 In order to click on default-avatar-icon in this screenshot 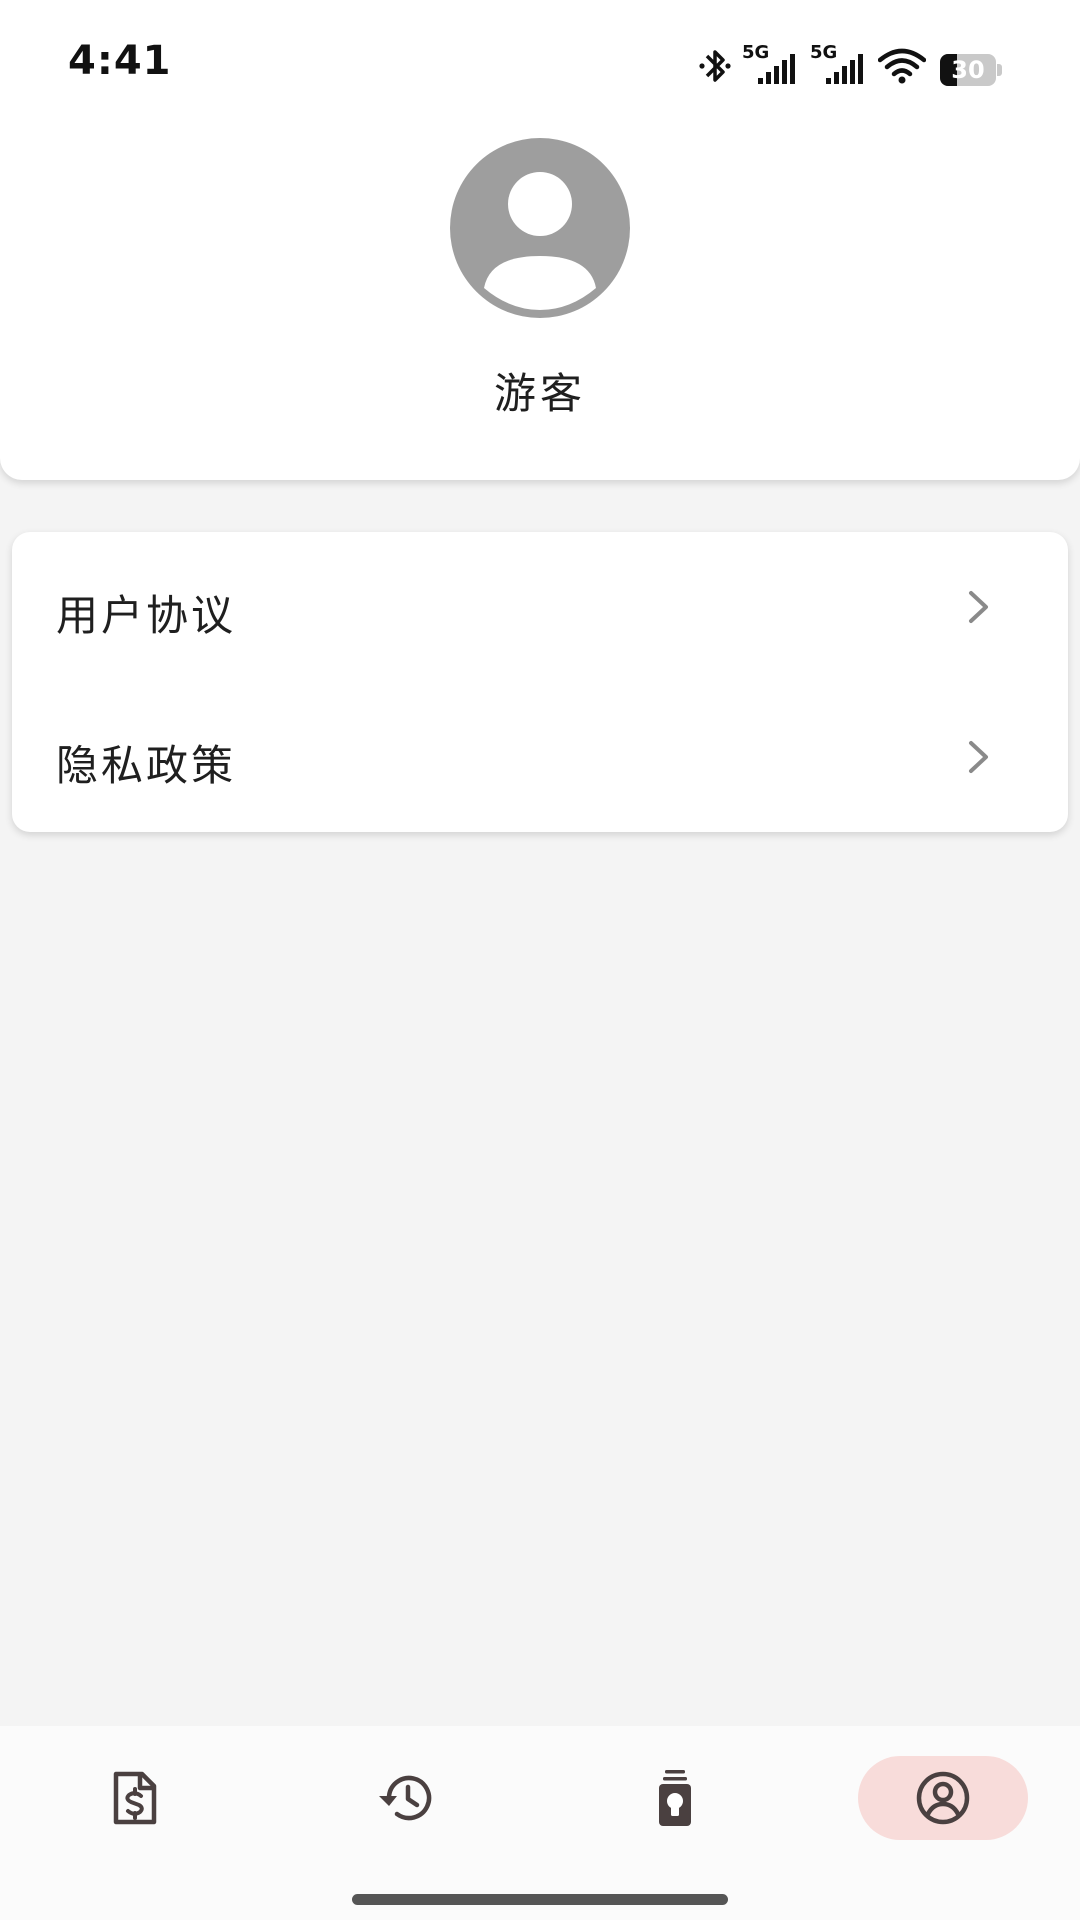, I will do `click(540, 228)`.